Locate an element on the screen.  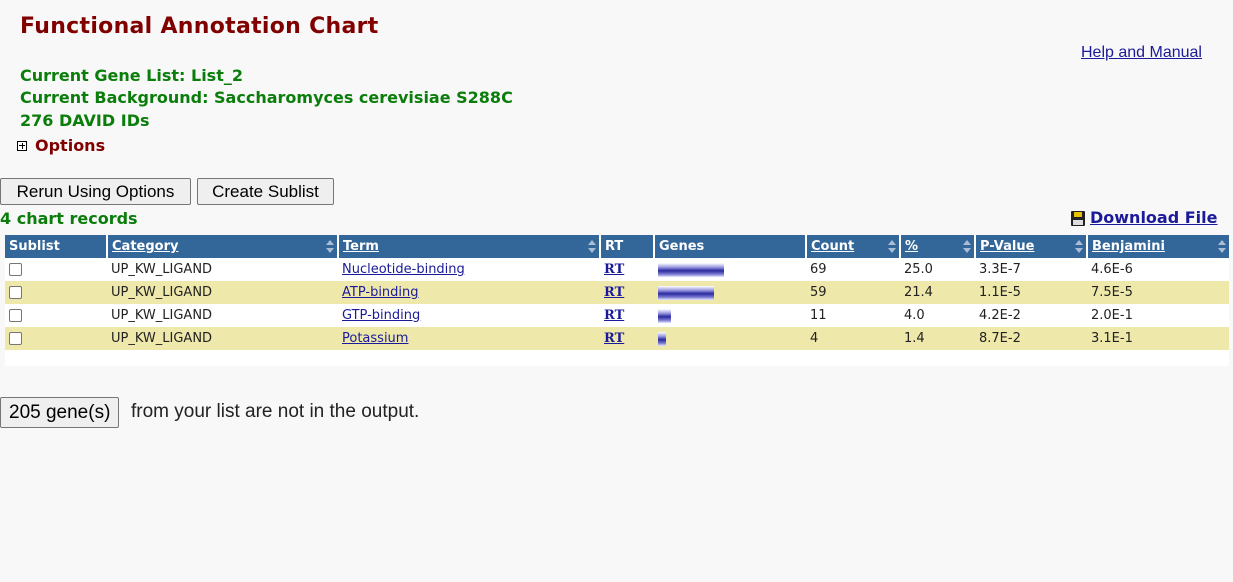
chart-records-count: 4 chart records is located at coordinates (69, 218).